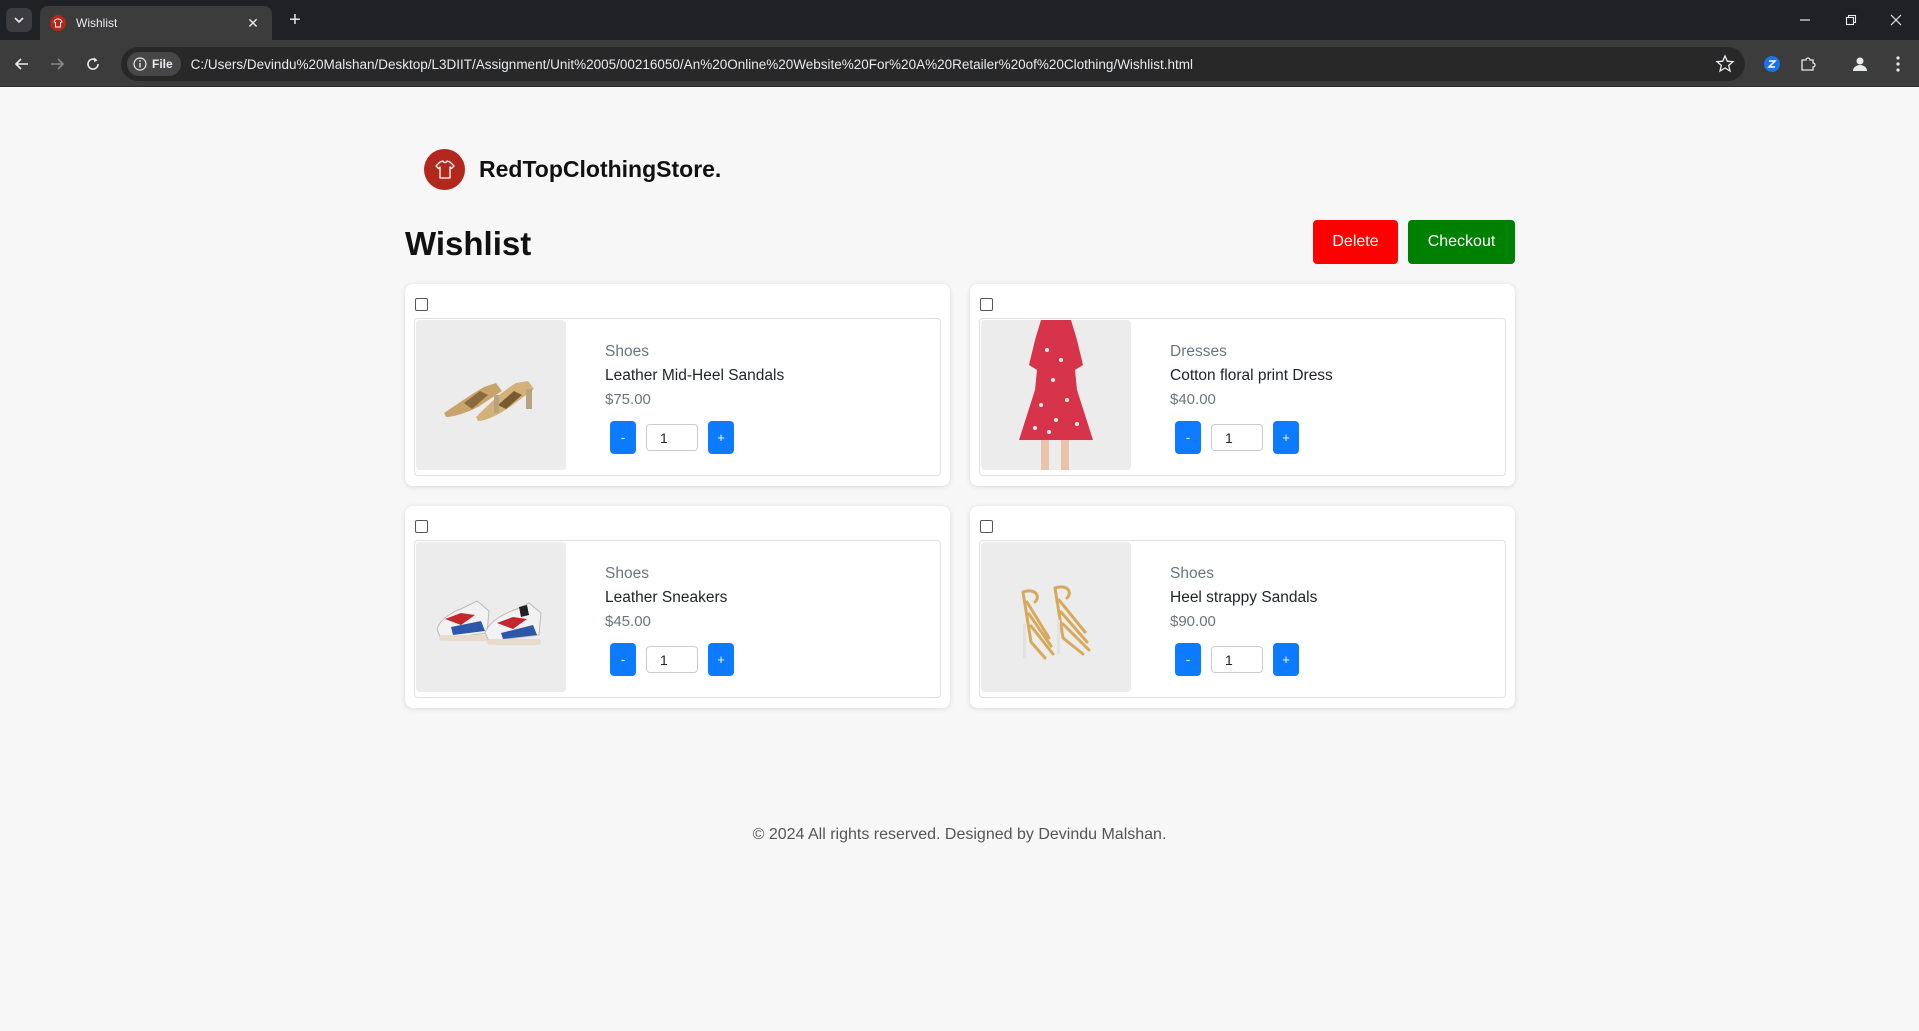  I want to click on star-icon, so click(1725, 63).